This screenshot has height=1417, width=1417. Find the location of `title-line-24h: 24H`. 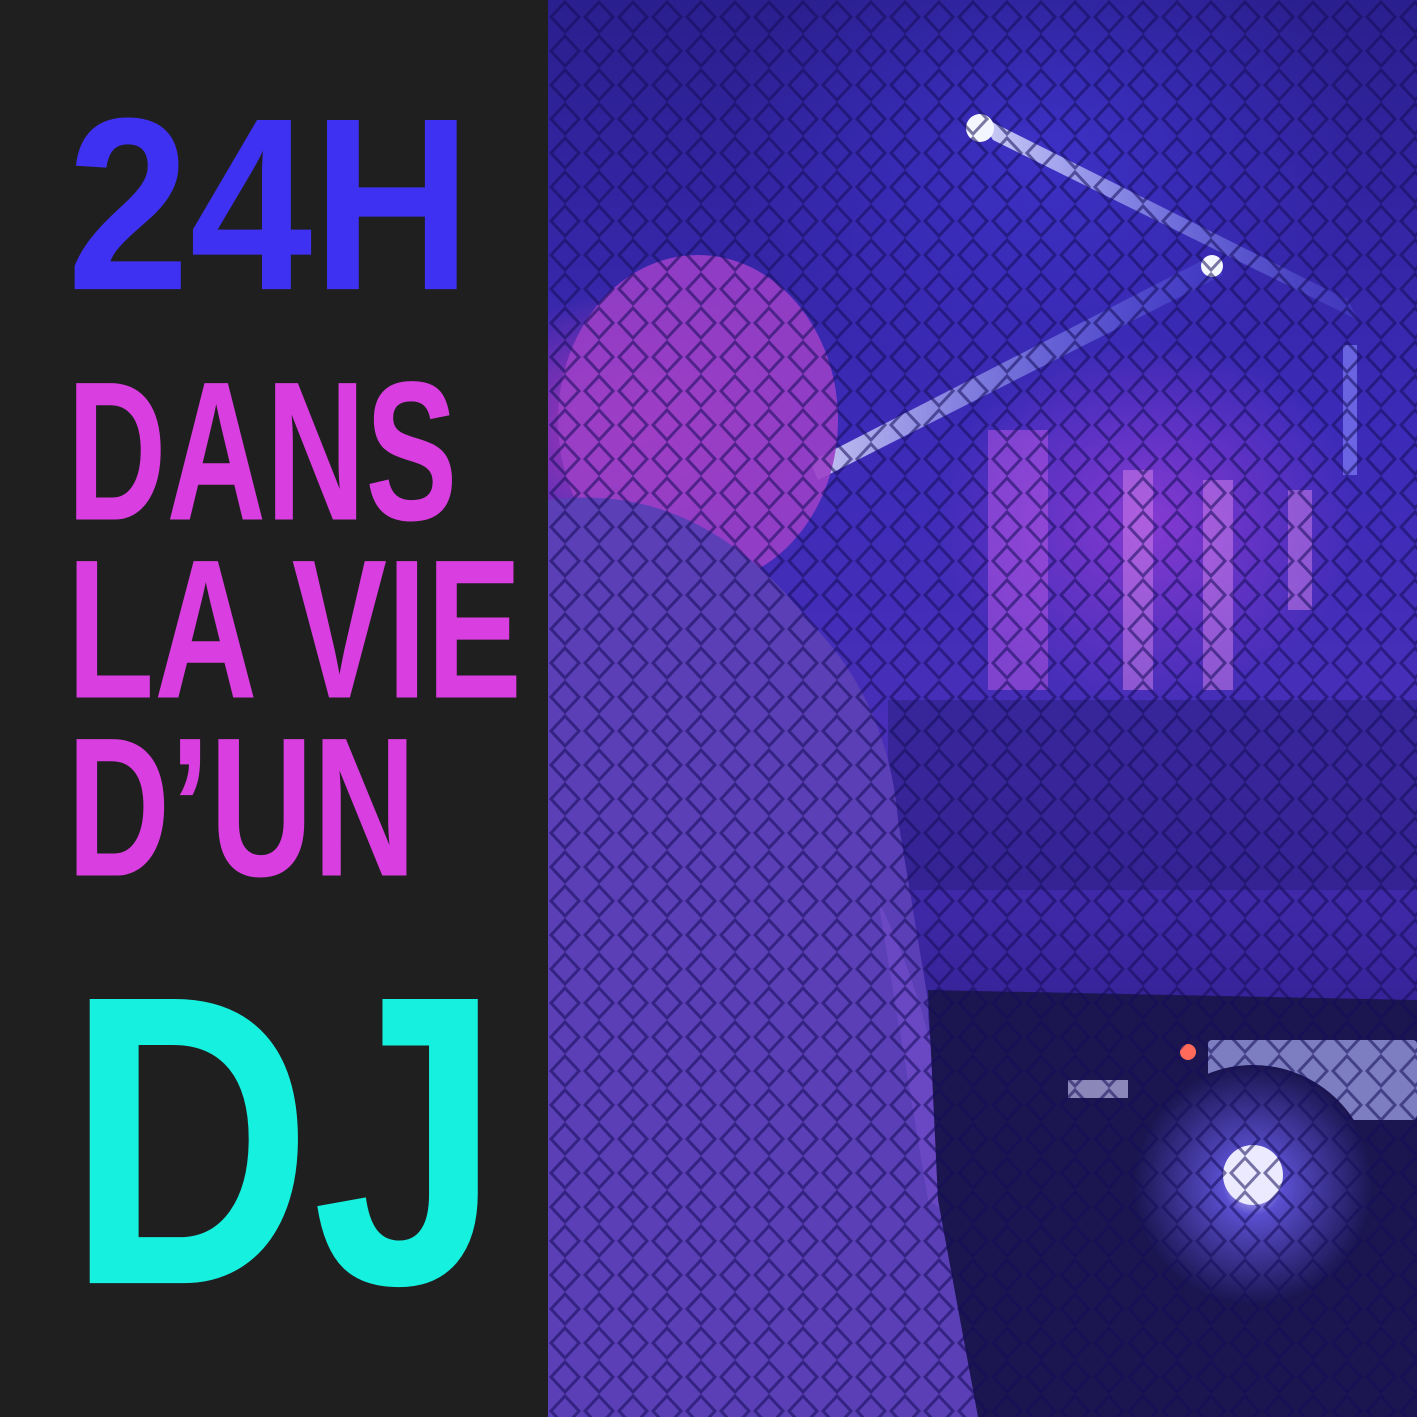

title-line-24h: 24H is located at coordinates (269, 204).